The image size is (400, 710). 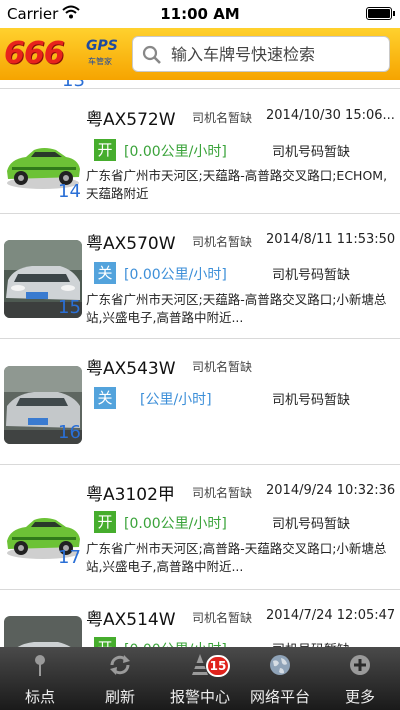 What do you see at coordinates (131, 369) in the screenshot?
I see `plate-number: 粤AX543W` at bounding box center [131, 369].